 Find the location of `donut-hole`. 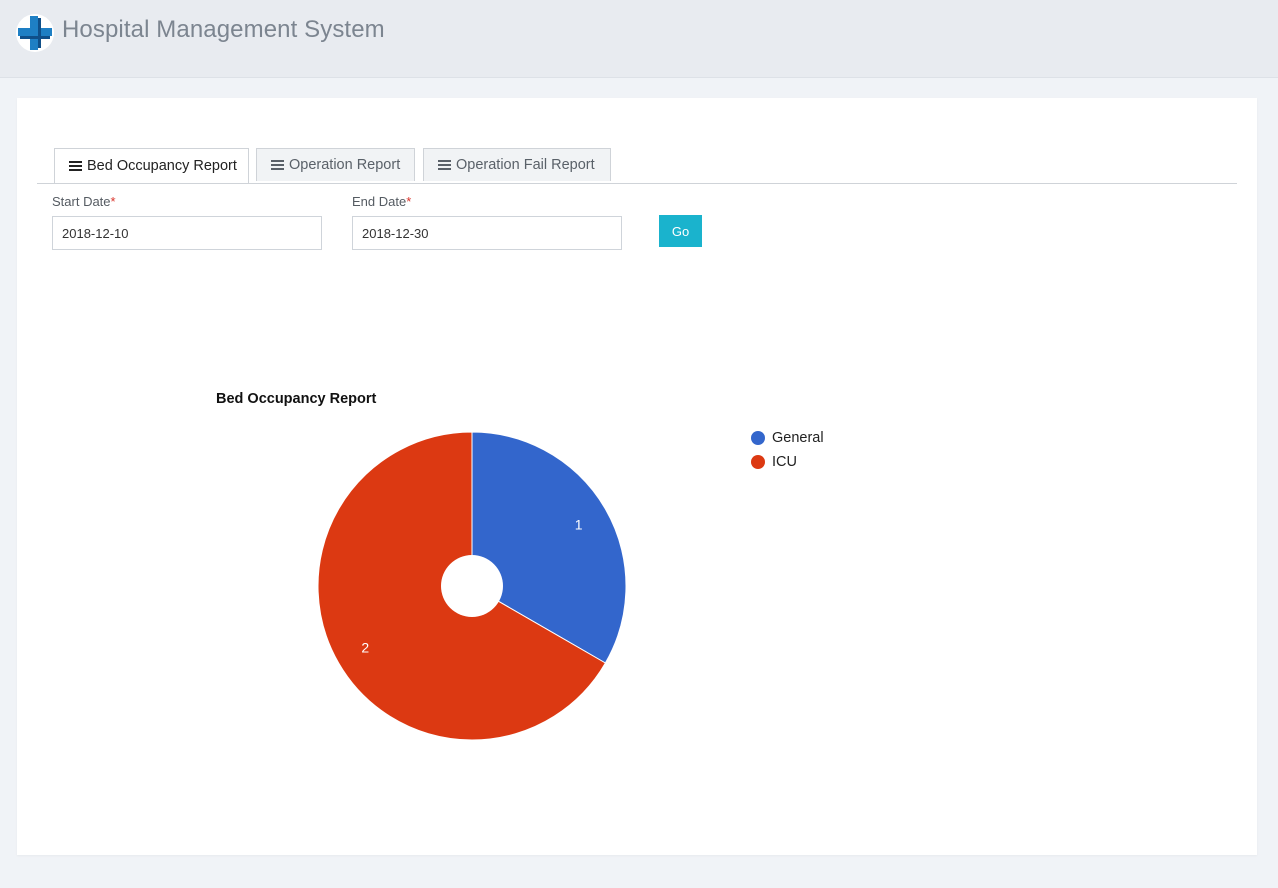

donut-hole is located at coordinates (472, 586).